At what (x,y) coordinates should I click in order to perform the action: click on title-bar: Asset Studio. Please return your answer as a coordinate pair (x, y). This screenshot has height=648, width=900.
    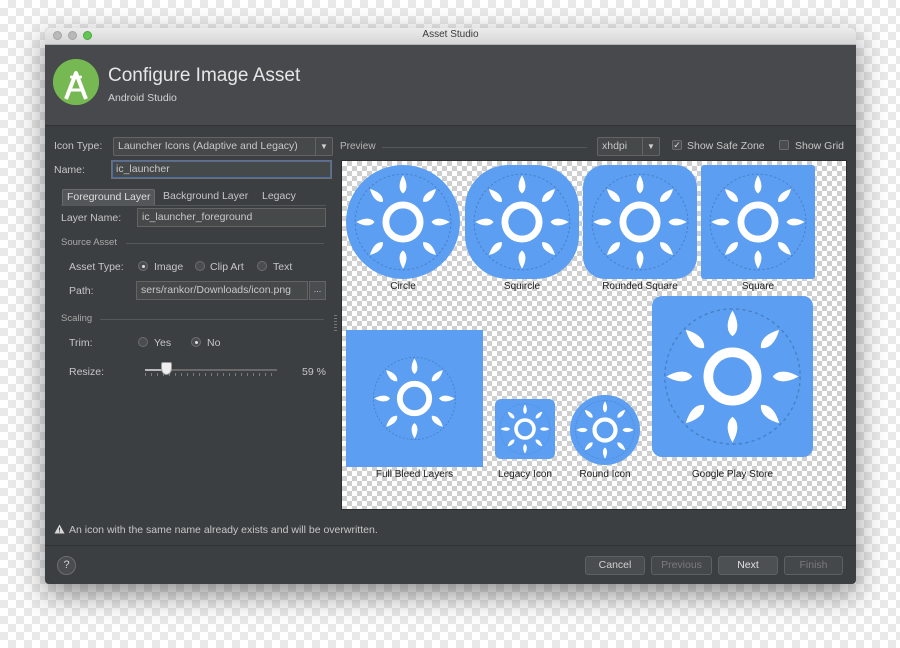
    Looking at the image, I should click on (450, 36).